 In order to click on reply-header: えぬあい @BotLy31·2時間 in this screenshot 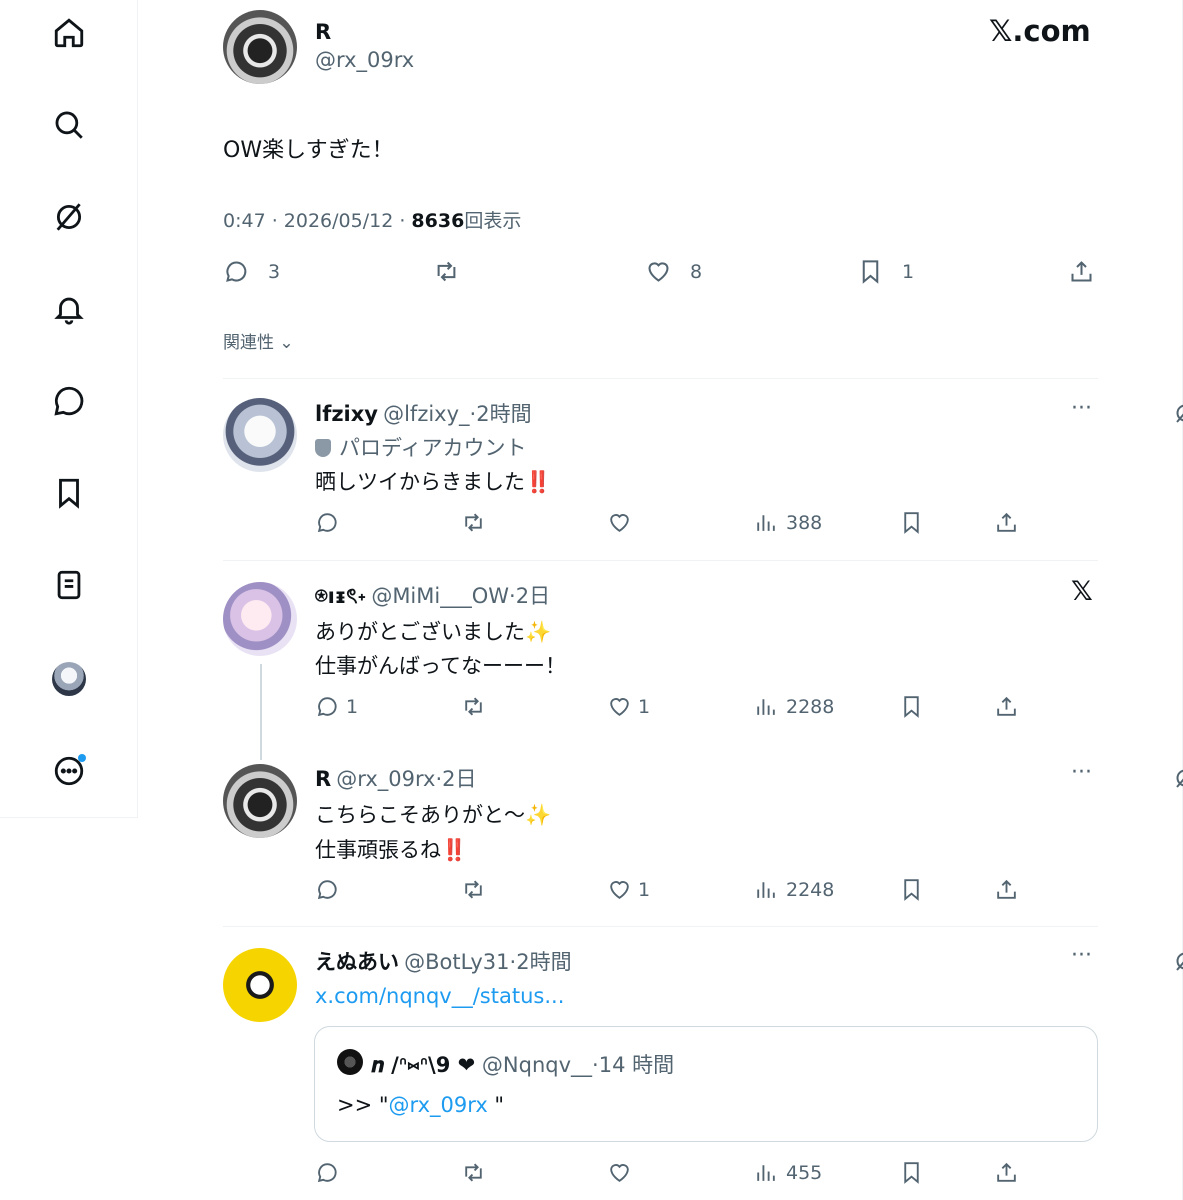, I will do `click(443, 961)`.